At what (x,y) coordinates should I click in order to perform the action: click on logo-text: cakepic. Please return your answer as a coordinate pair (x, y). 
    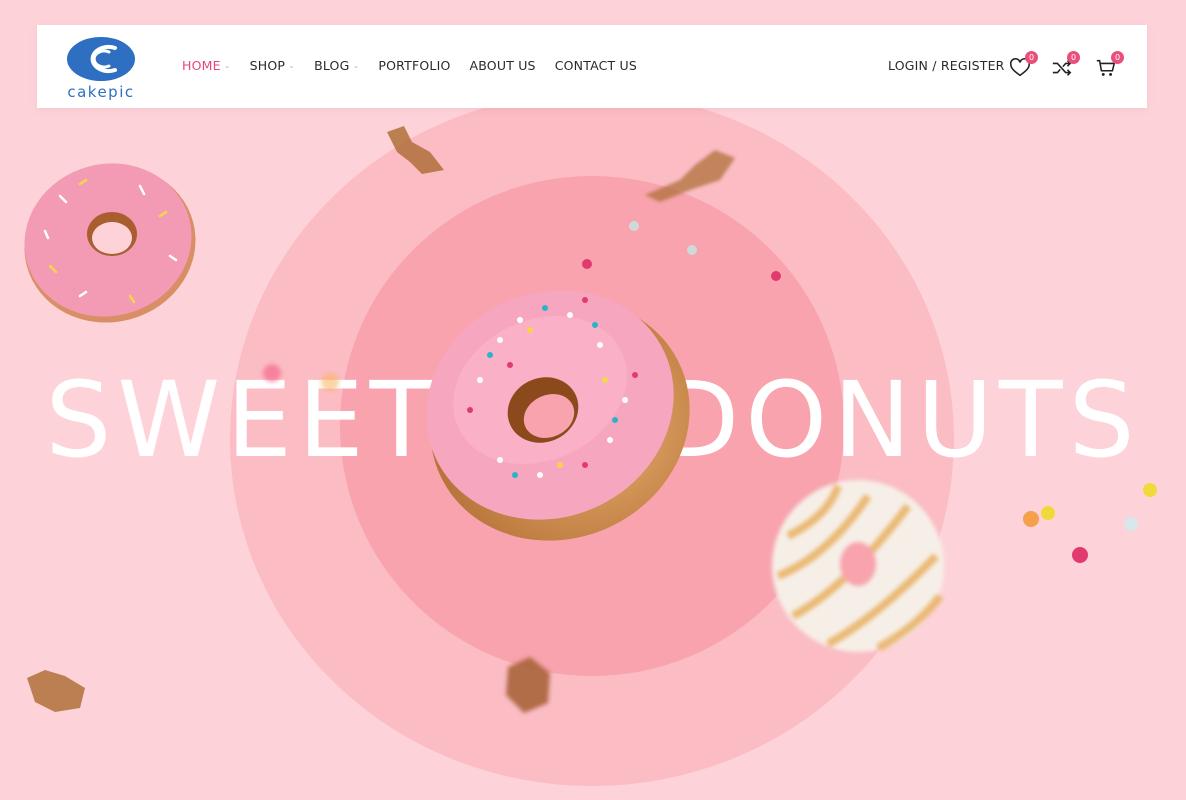
    Looking at the image, I should click on (101, 92).